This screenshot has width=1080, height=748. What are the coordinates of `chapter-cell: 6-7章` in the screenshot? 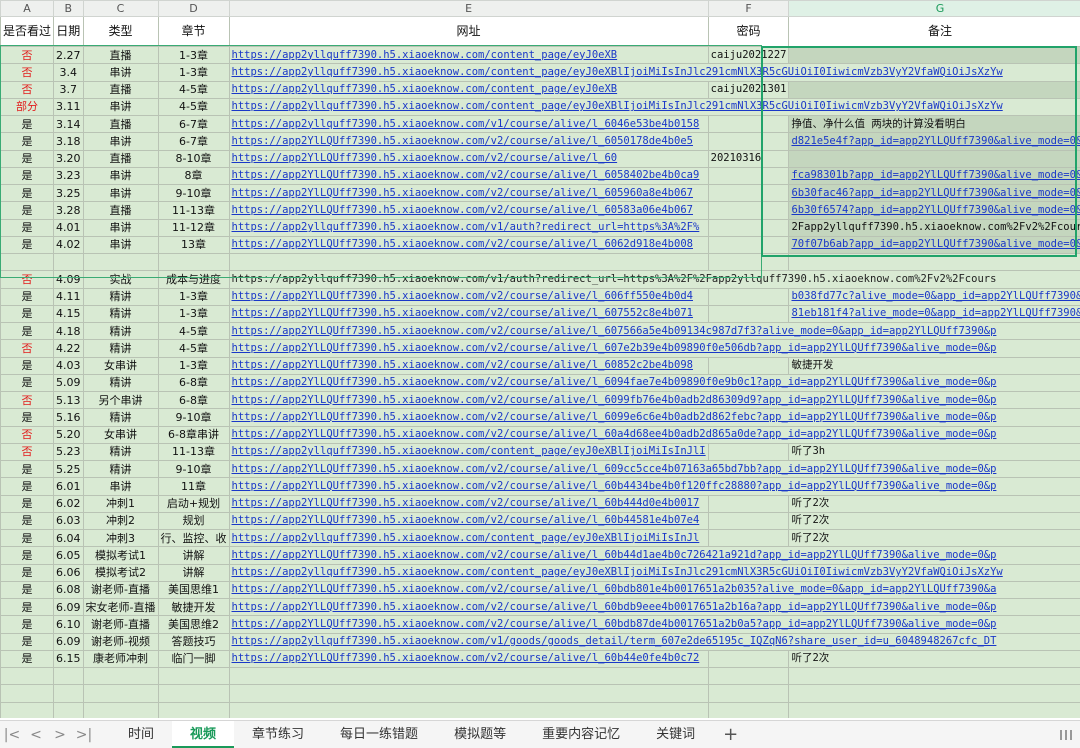 It's located at (193, 124).